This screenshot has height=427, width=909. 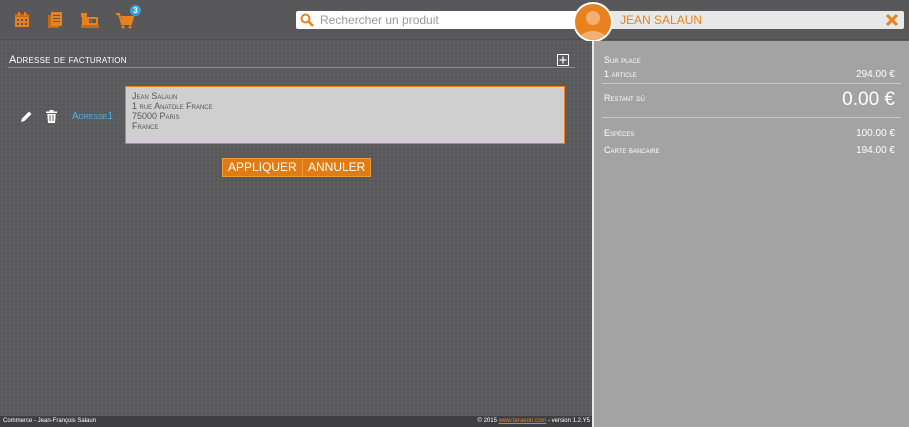 I want to click on address-name-link: Adresse1, so click(x=92, y=116).